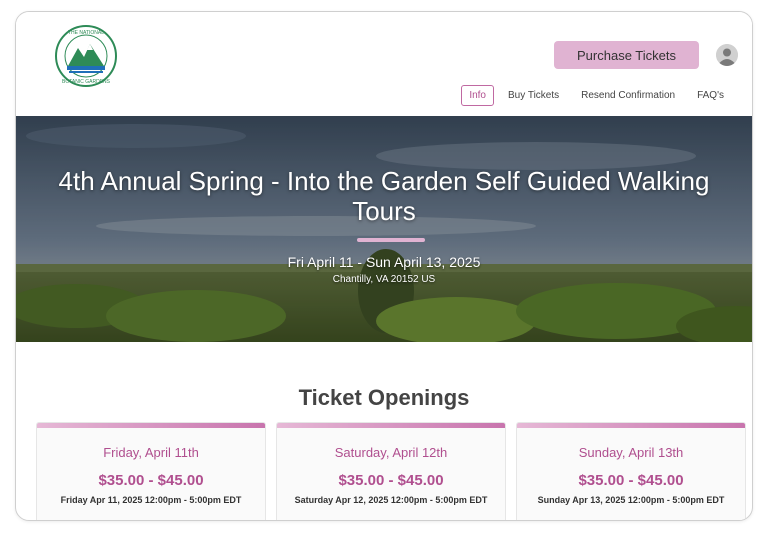 This screenshot has width=768, height=533. What do you see at coordinates (533, 95) in the screenshot?
I see `nav-buy-tickets: Buy Tickets` at bounding box center [533, 95].